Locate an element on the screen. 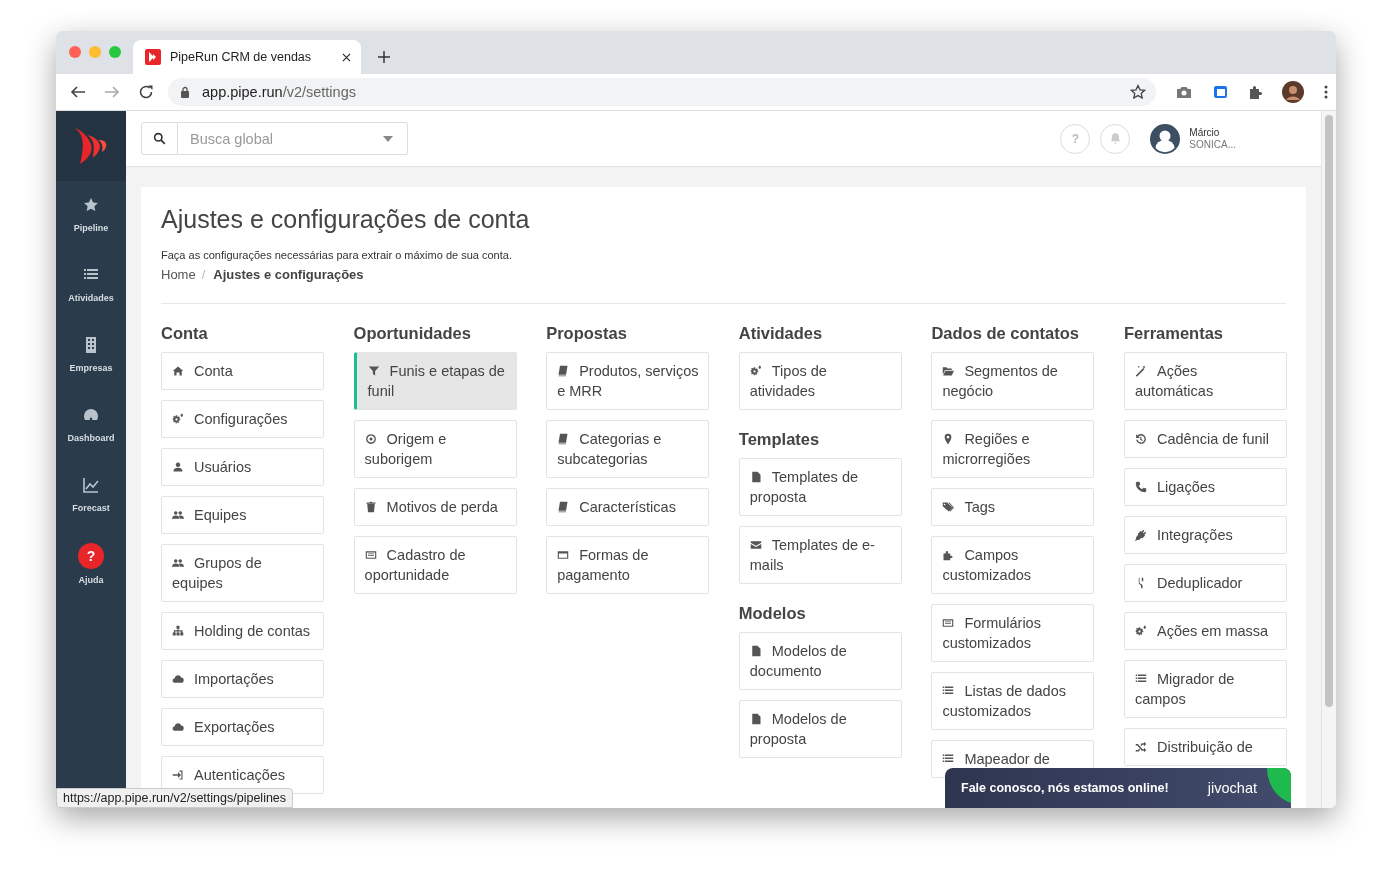  sidebar-item: Pipeline is located at coordinates (91, 228).